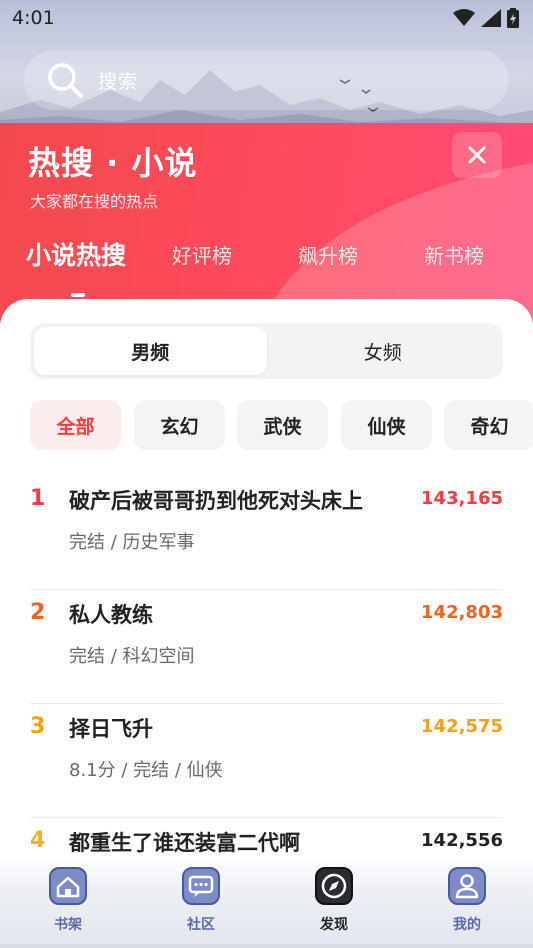 The image size is (533, 948). Describe the element at coordinates (328, 254) in the screenshot. I see `tab-rising: 飙升榜` at that location.